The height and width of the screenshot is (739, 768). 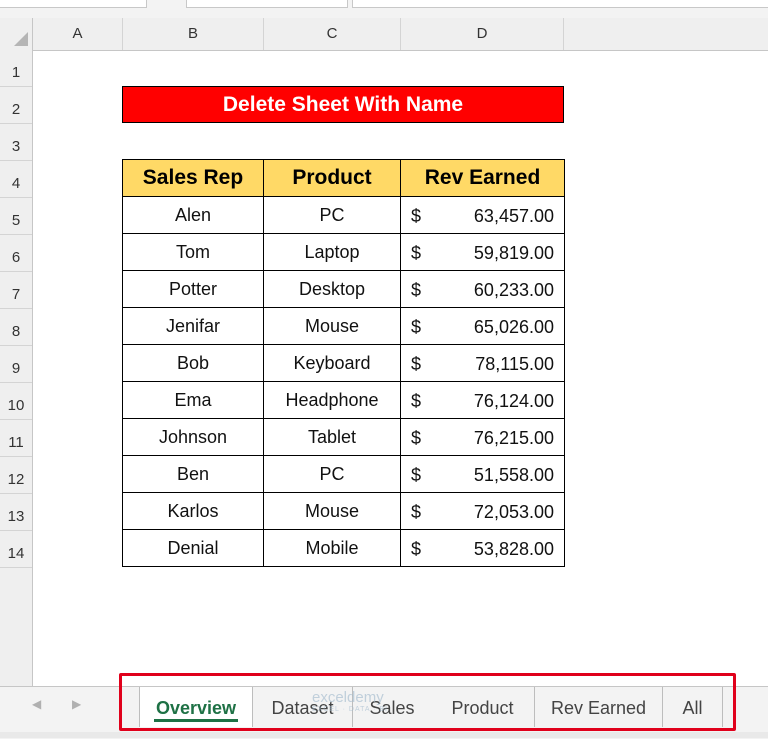 I want to click on exceldemy-watermark: exceldemy EXCEL · DATA · BI, so click(x=350, y=701).